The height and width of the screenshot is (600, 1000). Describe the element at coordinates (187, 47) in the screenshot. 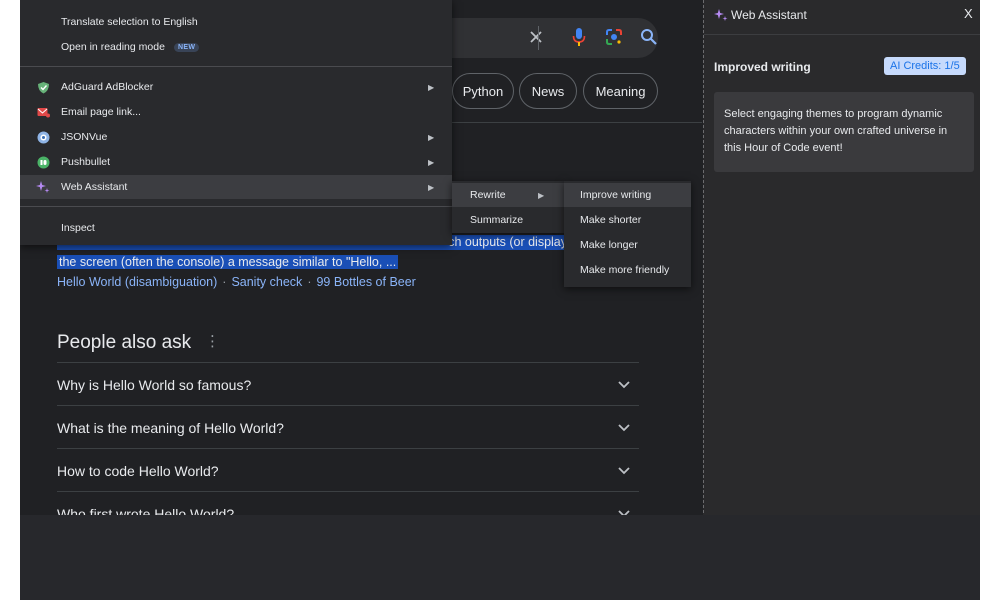

I see `new-badge: NEW` at that location.